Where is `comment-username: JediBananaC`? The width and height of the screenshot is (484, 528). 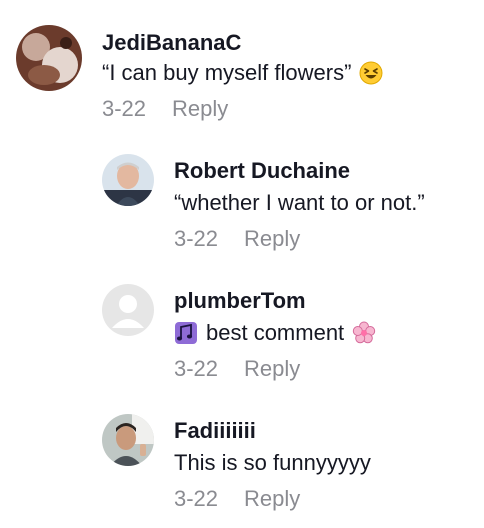 comment-username: JediBananaC is located at coordinates (171, 43).